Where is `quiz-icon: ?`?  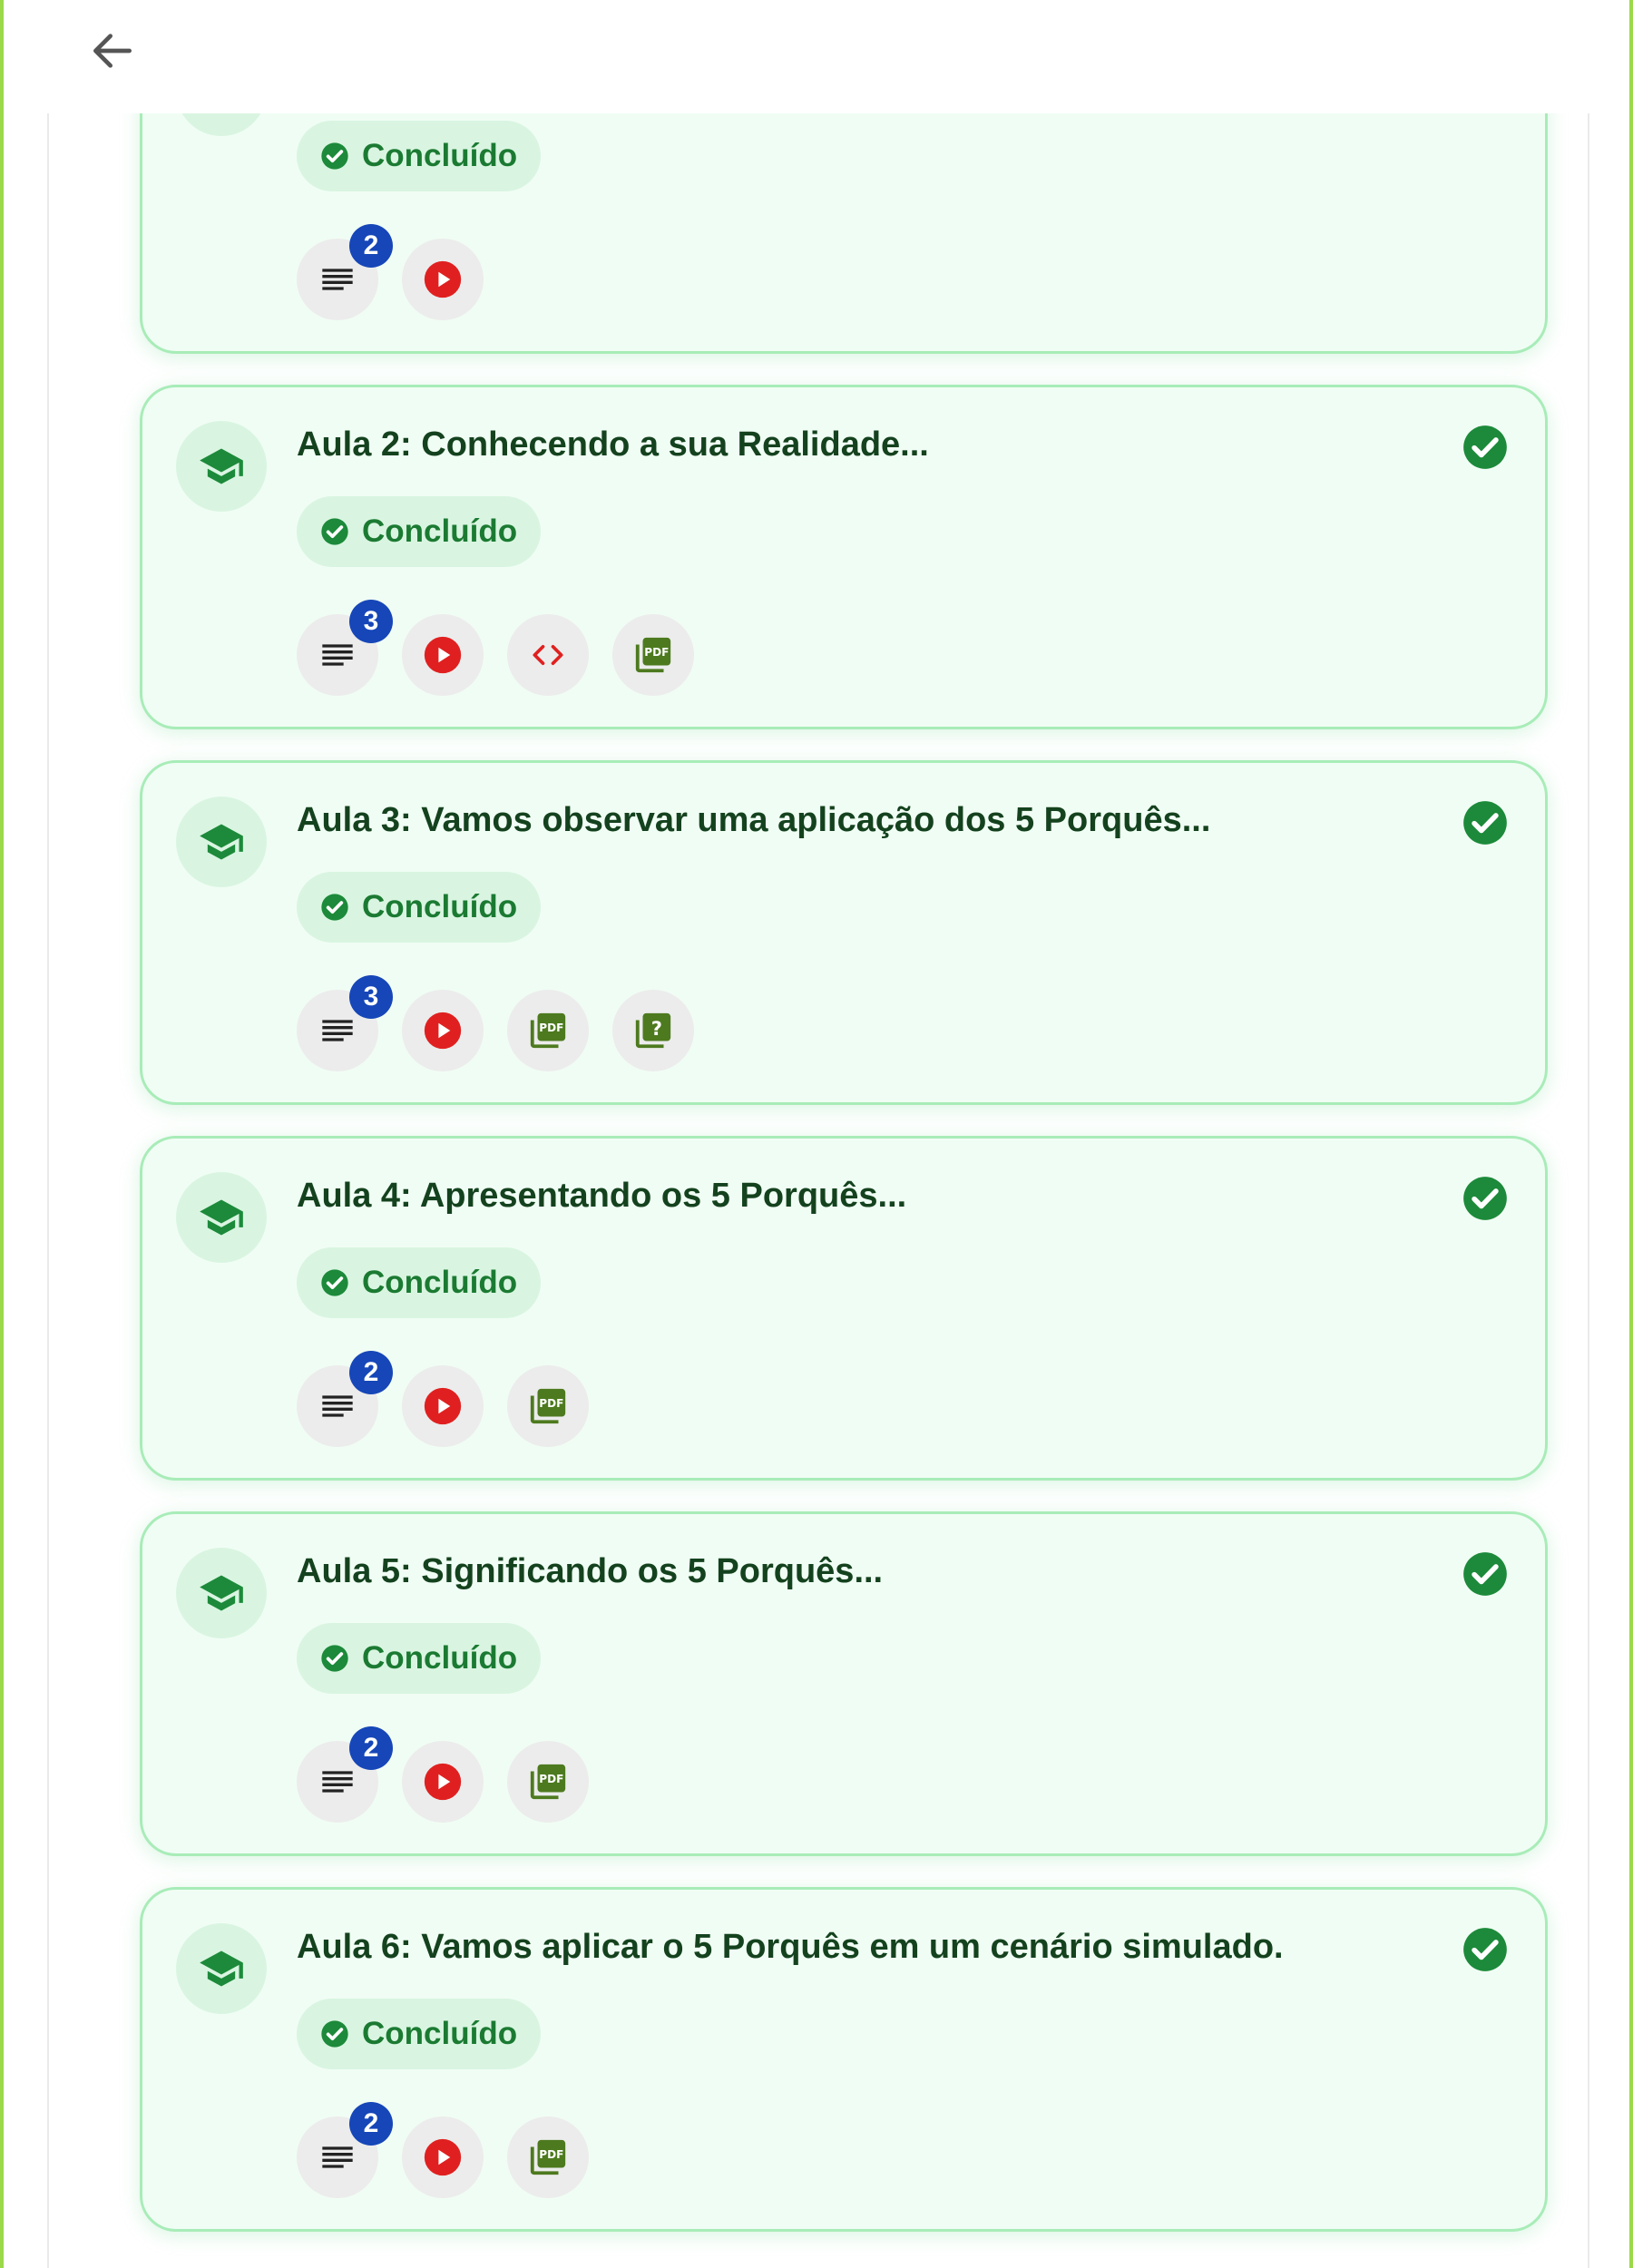
quiz-icon: ? is located at coordinates (653, 1031).